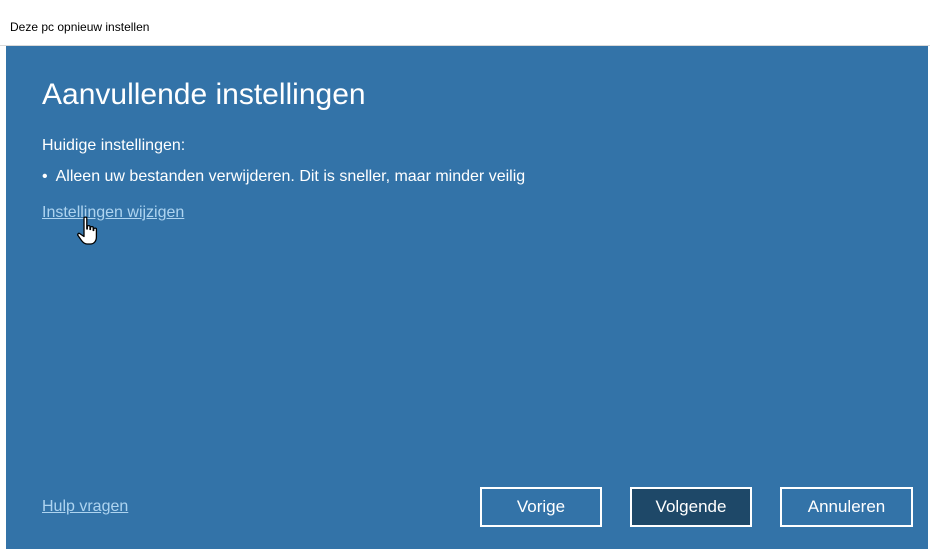  Describe the element at coordinates (541, 507) in the screenshot. I see `previous-button: Vorige` at that location.